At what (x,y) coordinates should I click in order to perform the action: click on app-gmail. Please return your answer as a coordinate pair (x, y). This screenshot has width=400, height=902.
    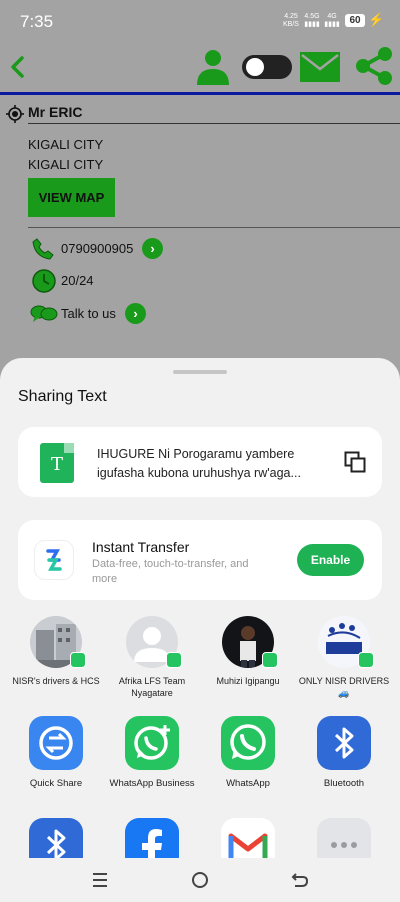
    Looking at the image, I should click on (248, 838).